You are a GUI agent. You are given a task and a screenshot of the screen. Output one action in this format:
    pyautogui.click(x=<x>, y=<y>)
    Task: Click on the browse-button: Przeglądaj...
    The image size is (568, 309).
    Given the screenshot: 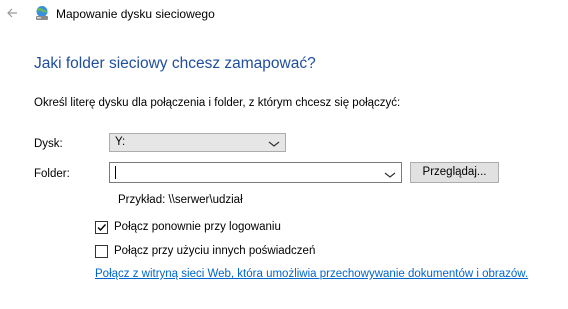 What is the action you would take?
    pyautogui.click(x=454, y=172)
    